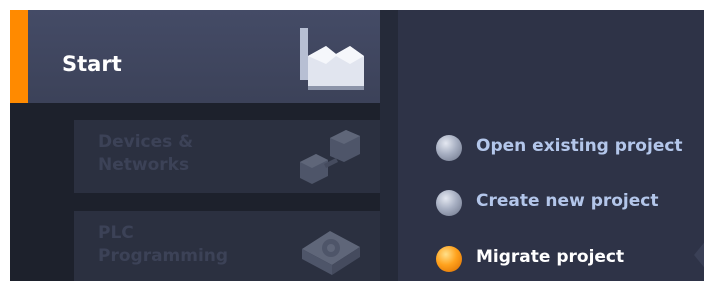  Describe the element at coordinates (330, 157) in the screenshot. I see `devices-networks-icon` at that location.